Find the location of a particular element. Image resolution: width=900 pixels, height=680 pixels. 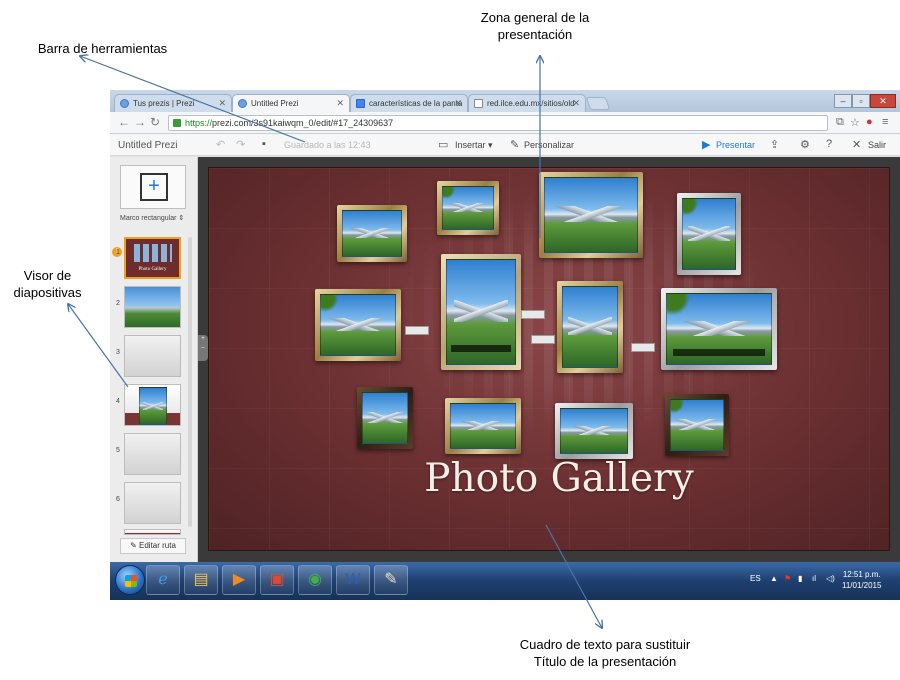

battery-icon: ▮ is located at coordinates (800, 578).